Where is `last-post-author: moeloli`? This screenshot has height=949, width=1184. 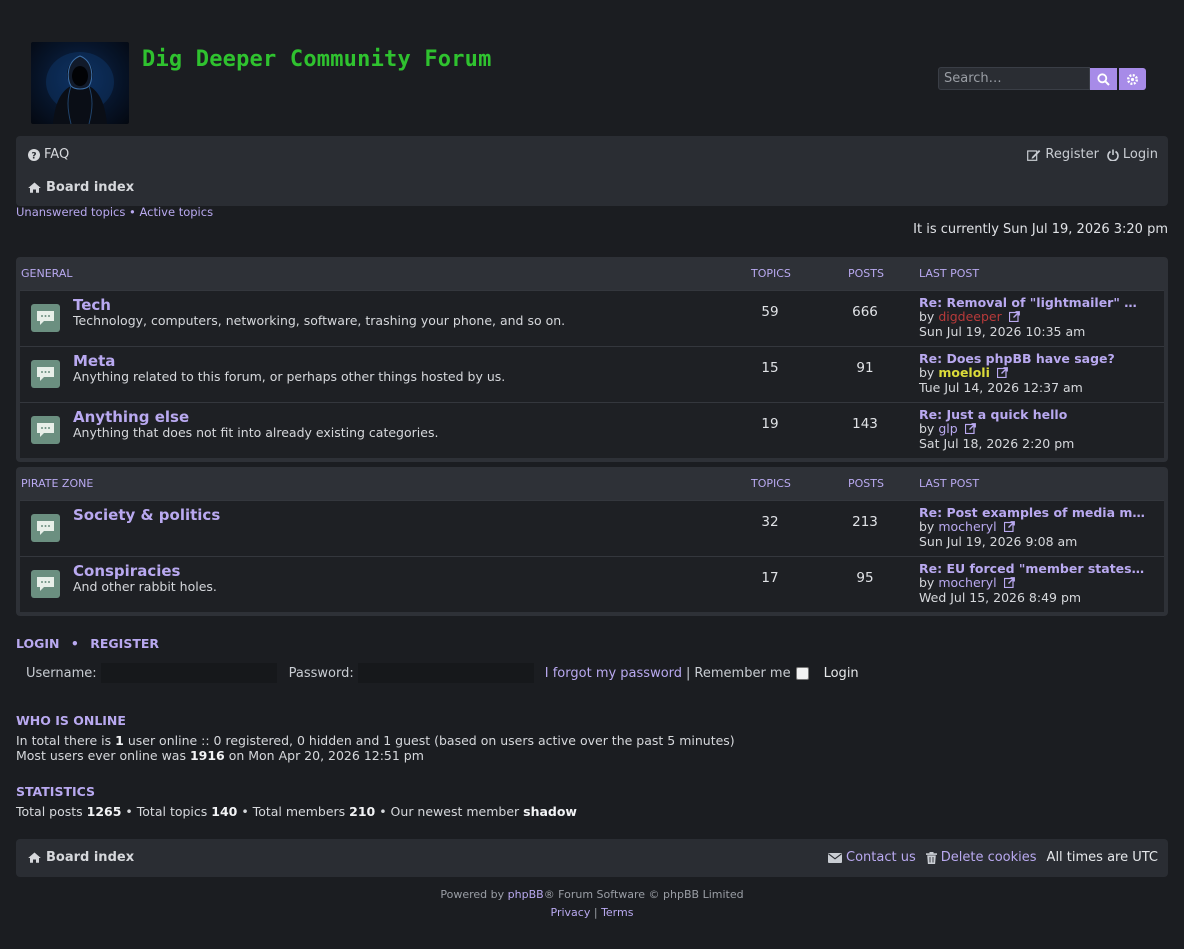 last-post-author: moeloli is located at coordinates (964, 372).